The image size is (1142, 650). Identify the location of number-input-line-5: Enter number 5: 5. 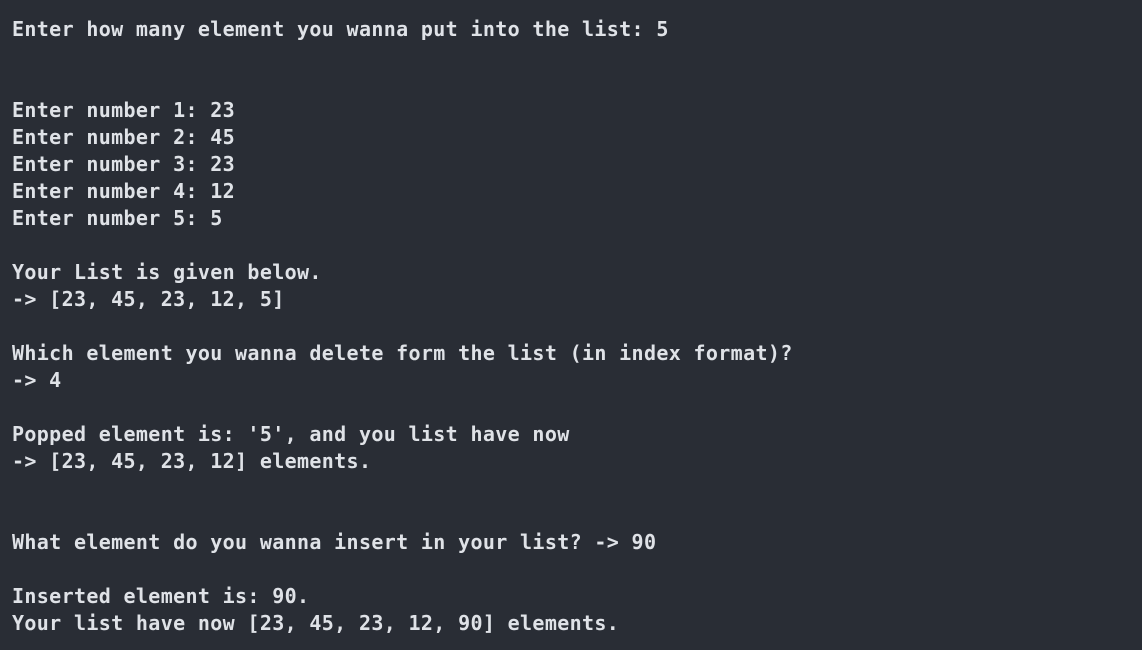
(117, 218).